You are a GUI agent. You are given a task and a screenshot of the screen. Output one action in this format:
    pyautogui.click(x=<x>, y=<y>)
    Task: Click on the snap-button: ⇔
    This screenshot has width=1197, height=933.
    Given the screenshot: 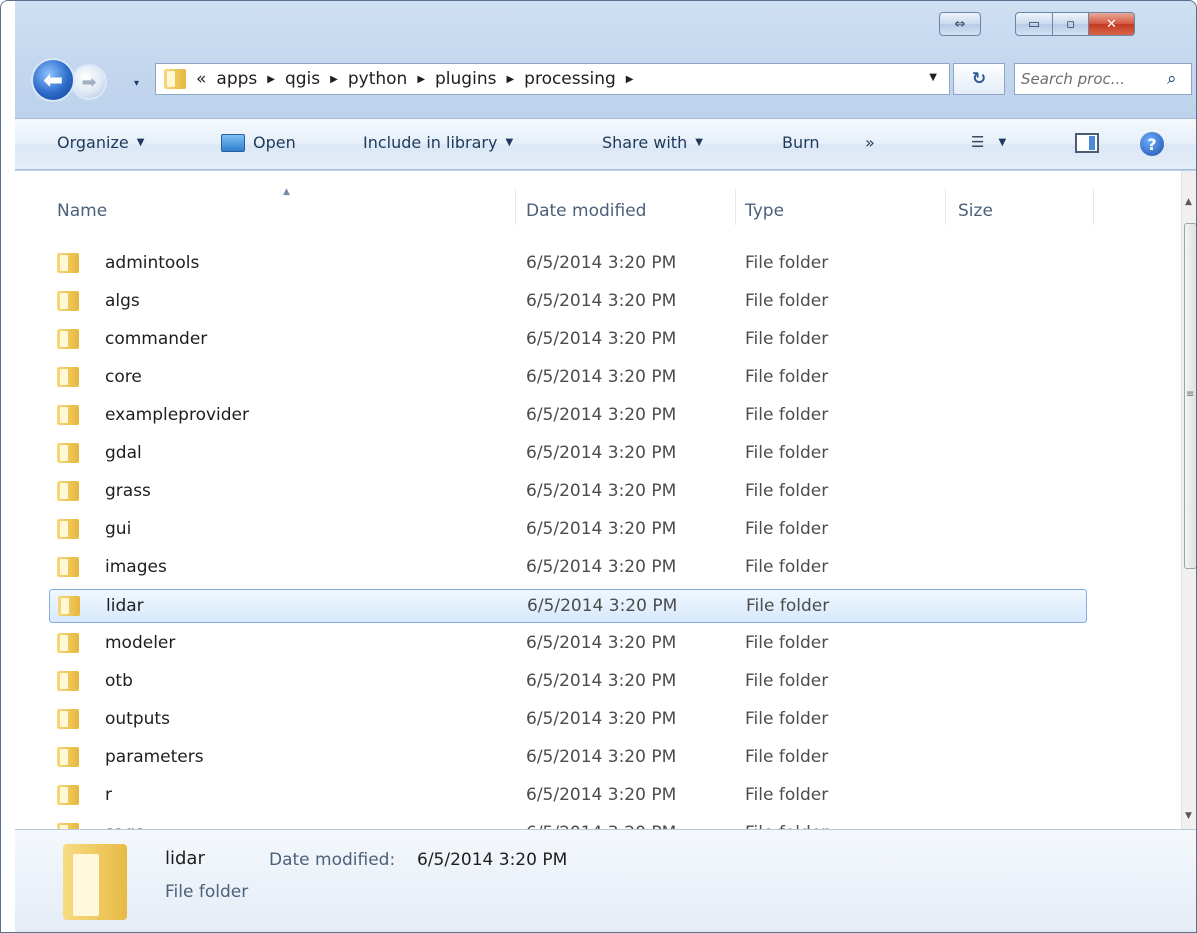 What is the action you would take?
    pyautogui.click(x=960, y=24)
    